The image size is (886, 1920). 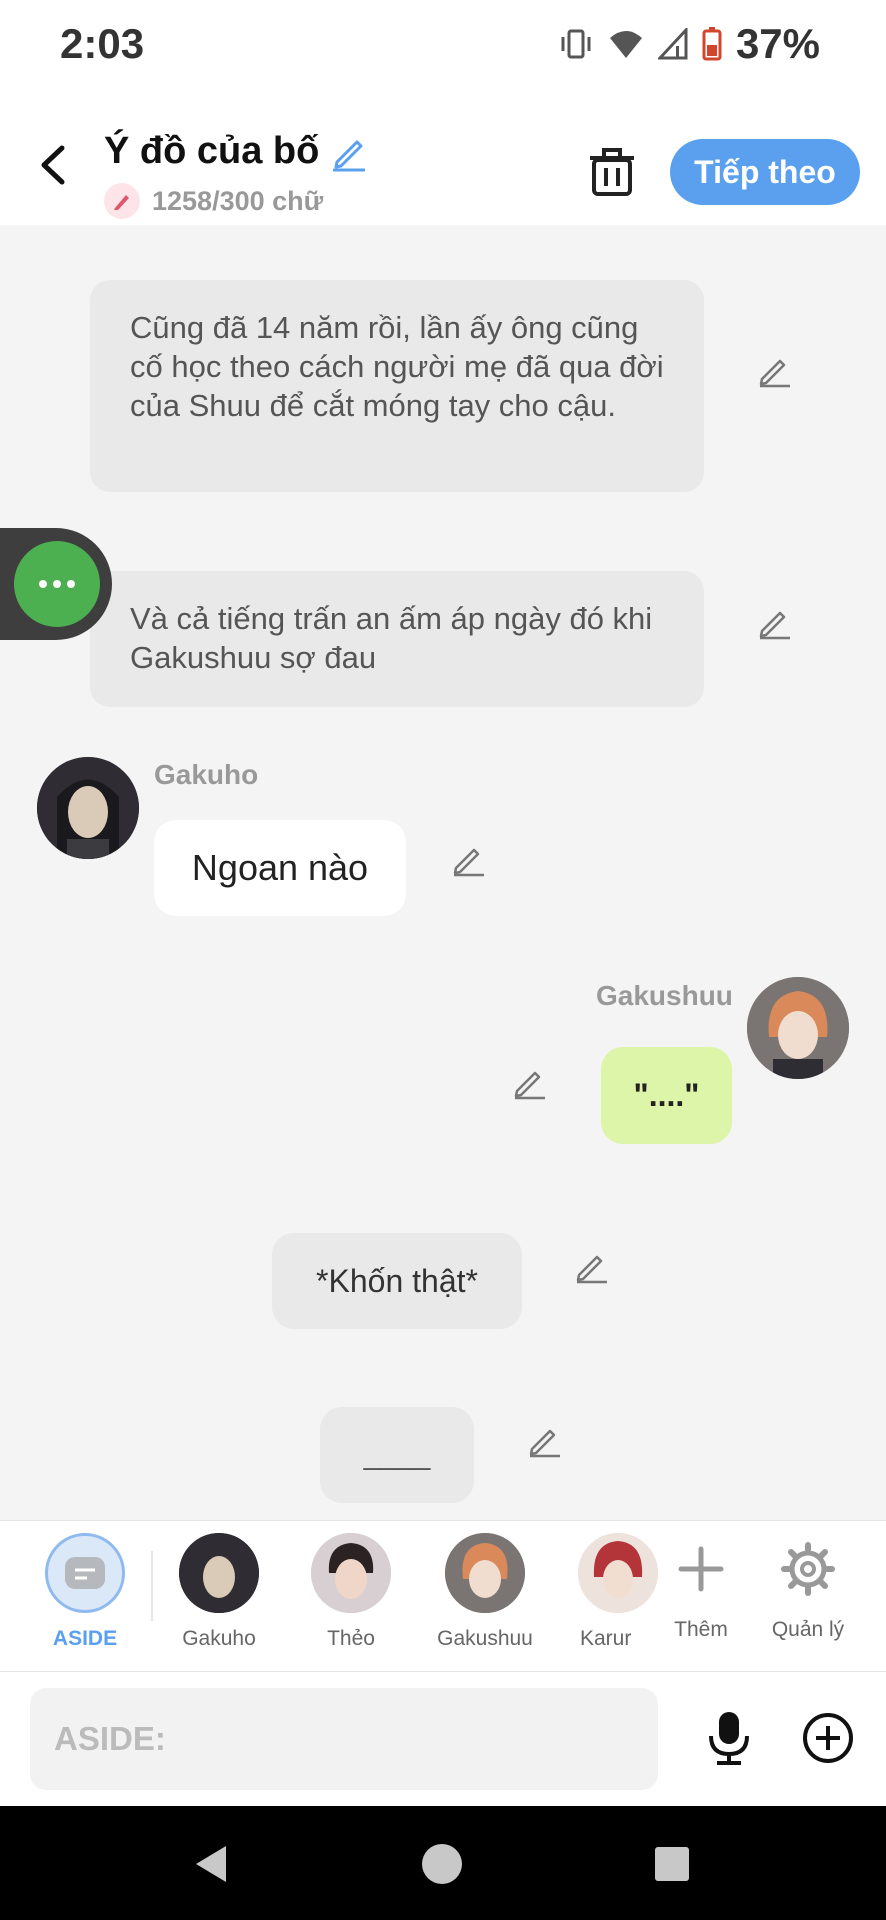 What do you see at coordinates (88, 808) in the screenshot?
I see `avatar-gakuho` at bounding box center [88, 808].